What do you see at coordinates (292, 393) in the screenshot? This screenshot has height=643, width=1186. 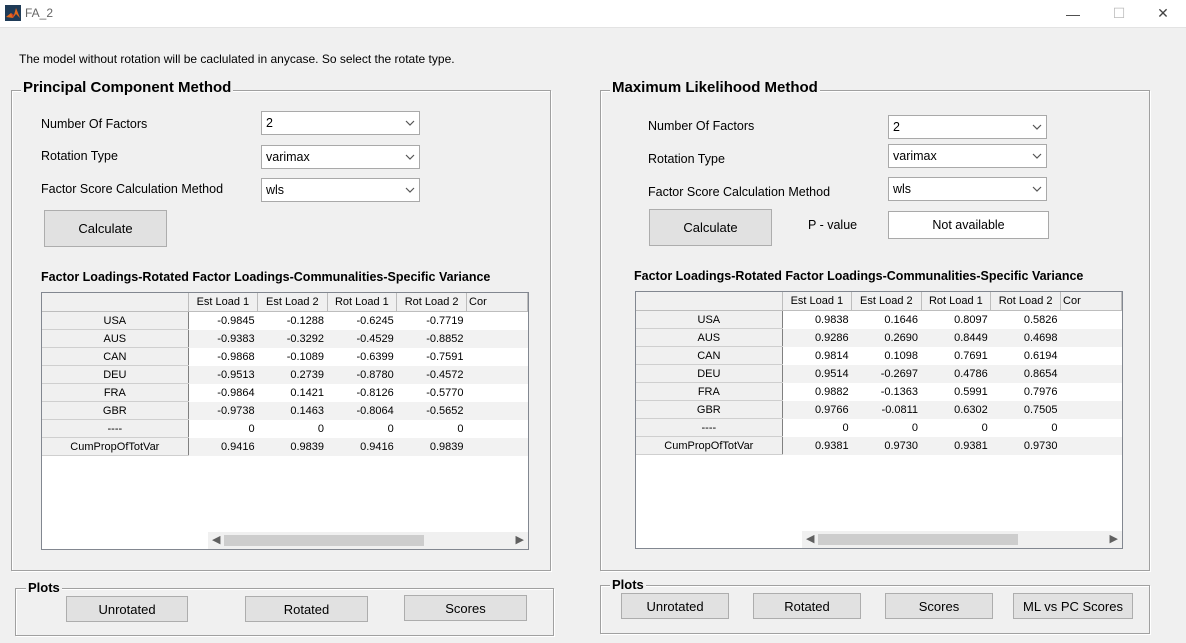 I see `table-cell: 0.1421` at bounding box center [292, 393].